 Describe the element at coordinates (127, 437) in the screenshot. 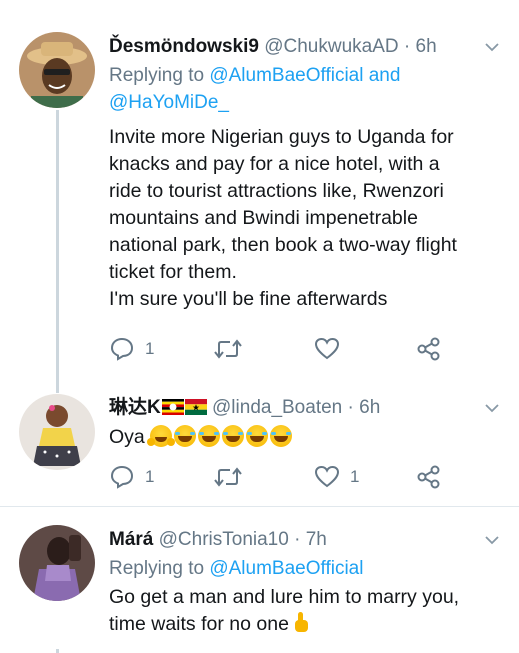

I see `tweet-text-word: Oya` at that location.